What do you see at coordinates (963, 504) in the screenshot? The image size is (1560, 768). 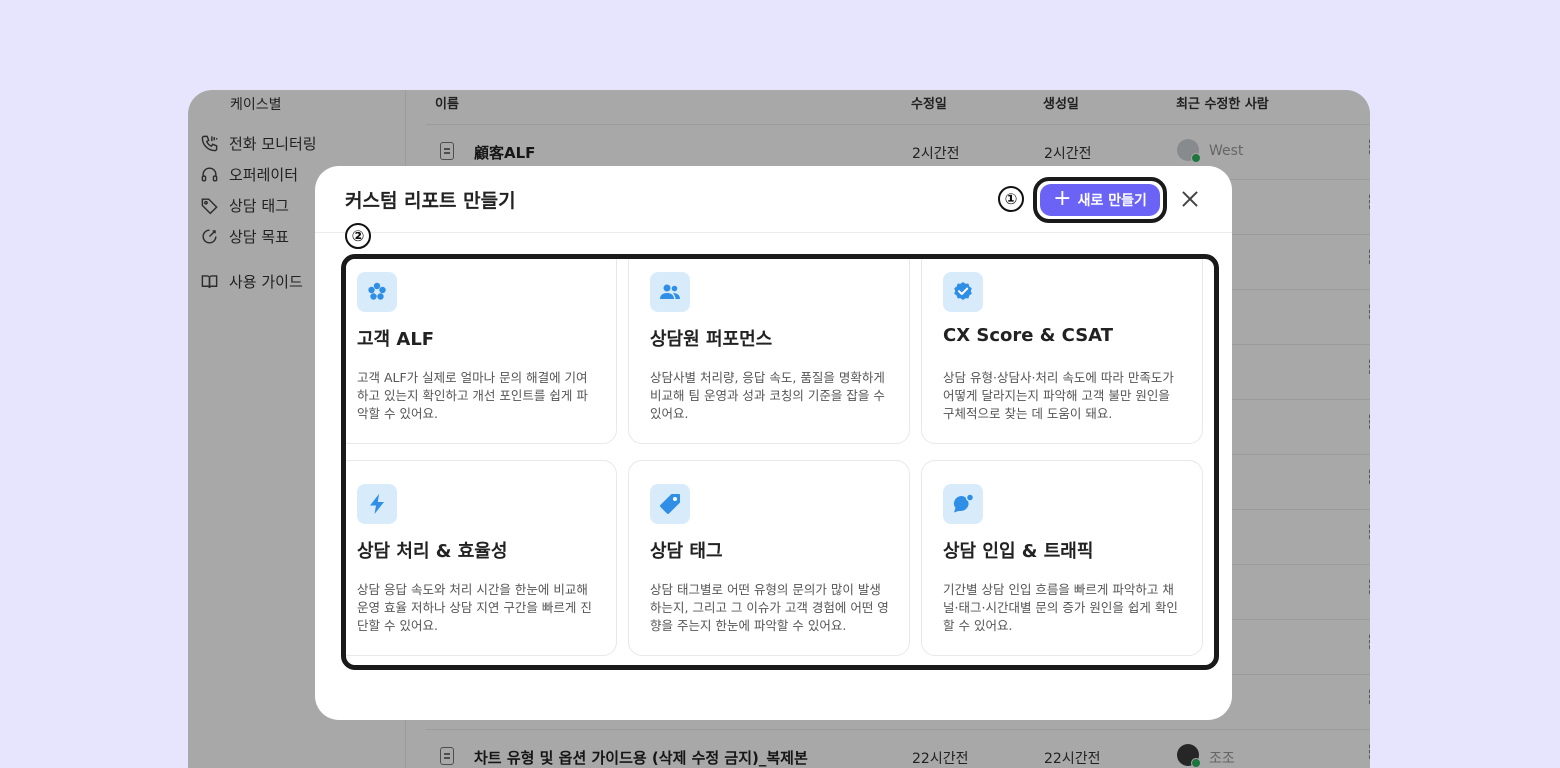 I see `chat-icon` at bounding box center [963, 504].